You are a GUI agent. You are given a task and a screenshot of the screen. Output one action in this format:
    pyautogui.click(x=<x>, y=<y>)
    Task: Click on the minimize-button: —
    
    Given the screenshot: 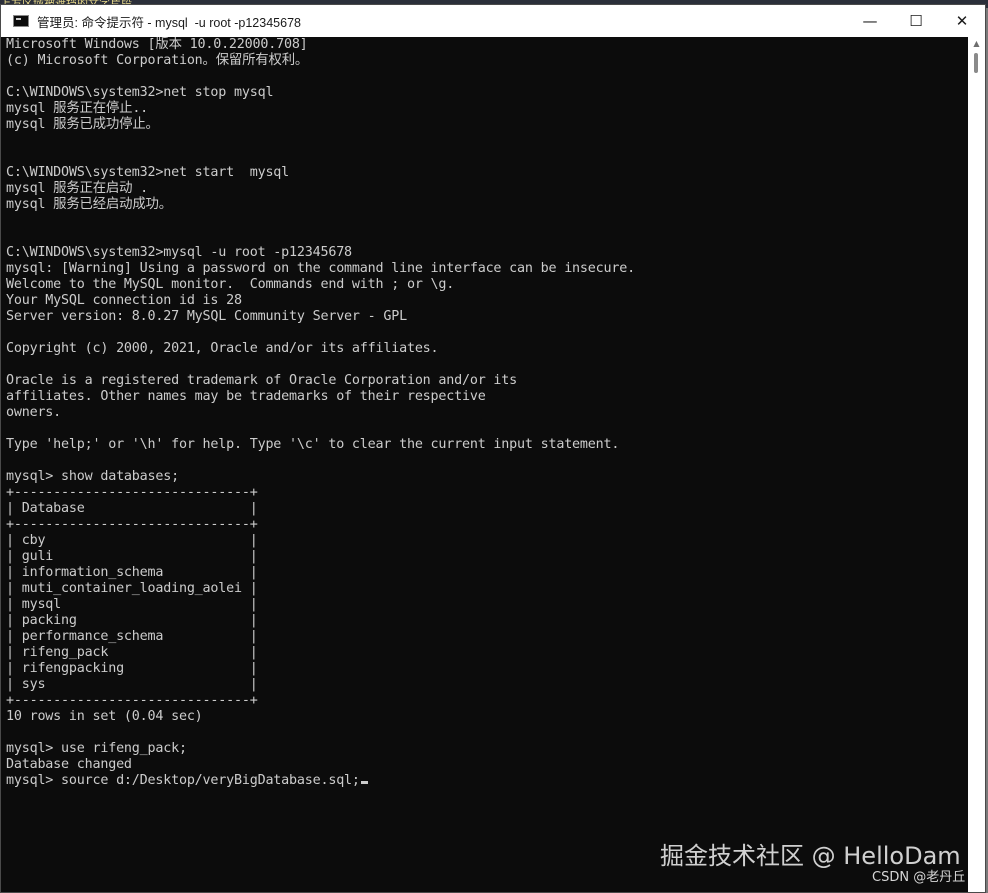 What is the action you would take?
    pyautogui.click(x=870, y=21)
    